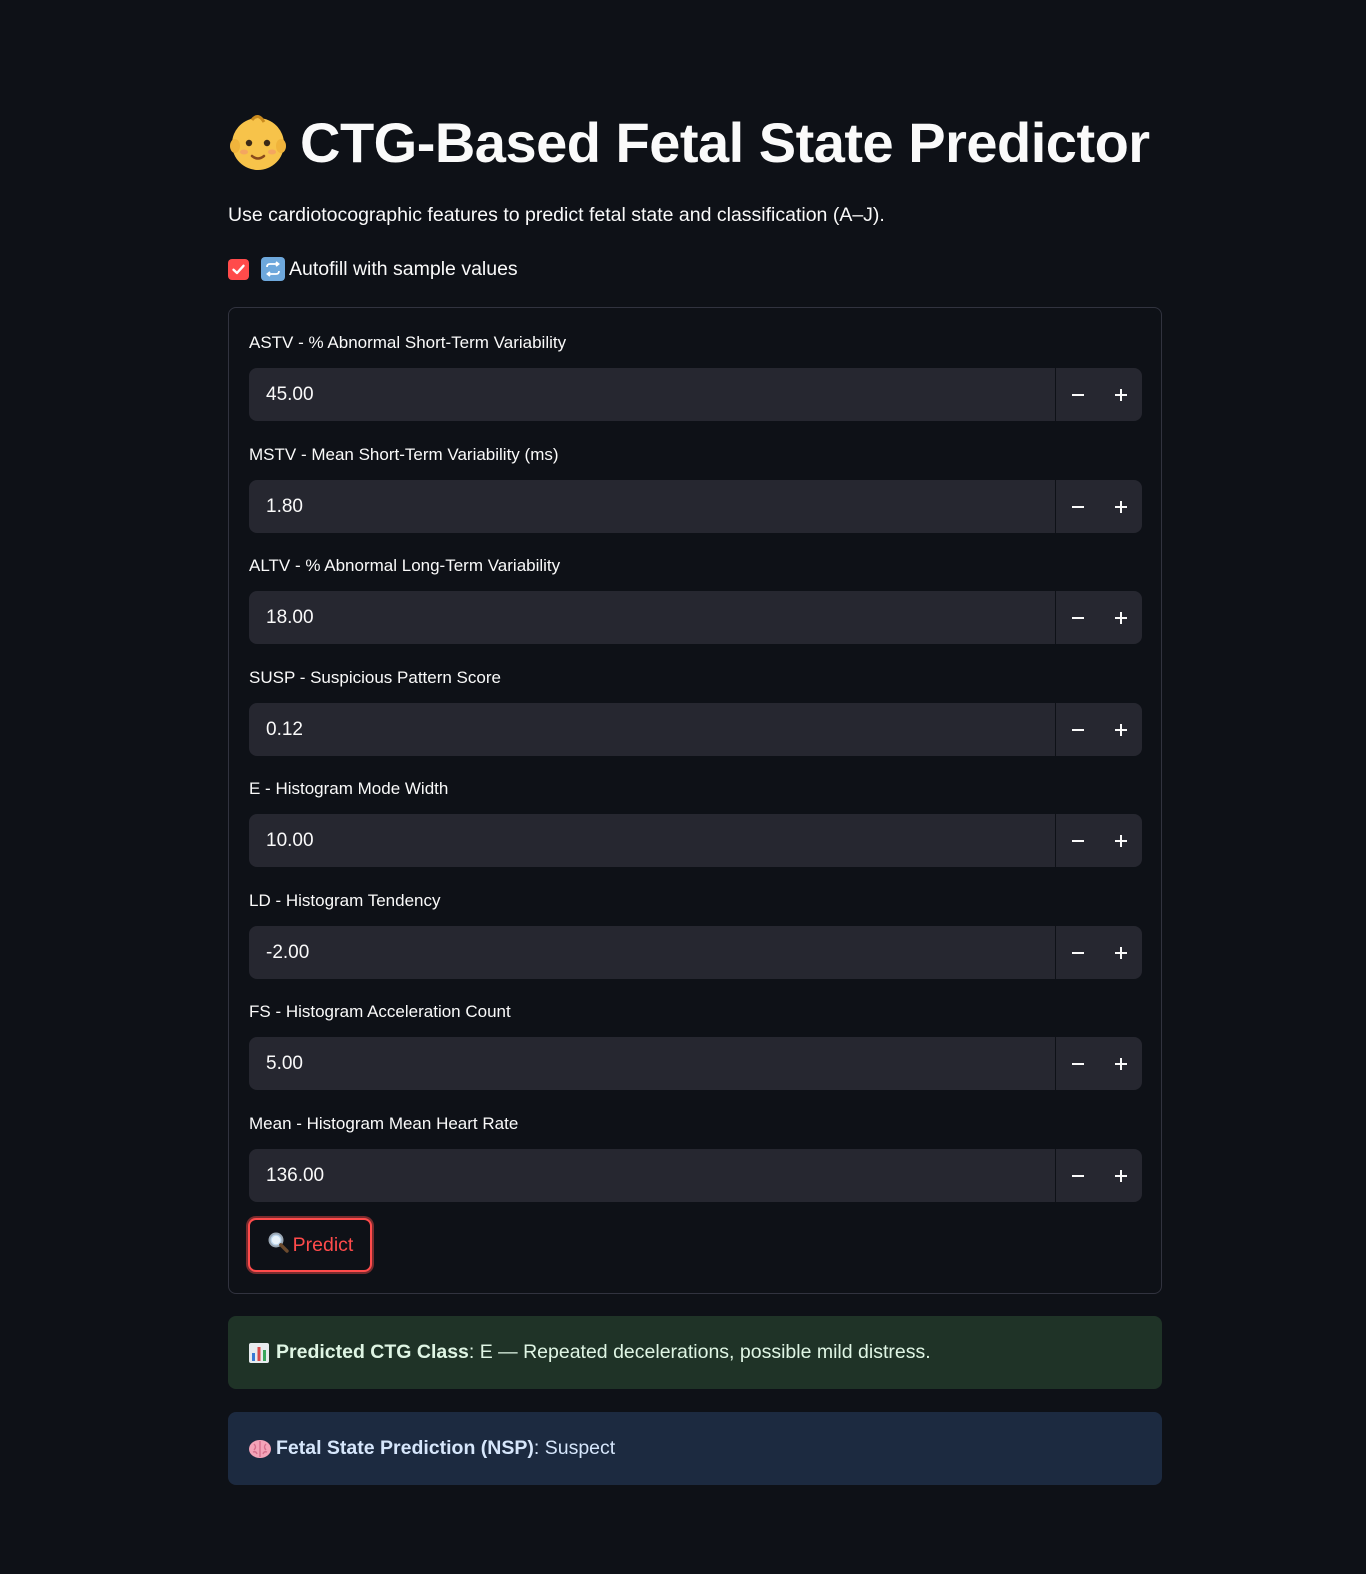 Image resolution: width=1366 pixels, height=1574 pixels. I want to click on field-label: MSTV - Mean Short-Term Variability (ms), so click(404, 454).